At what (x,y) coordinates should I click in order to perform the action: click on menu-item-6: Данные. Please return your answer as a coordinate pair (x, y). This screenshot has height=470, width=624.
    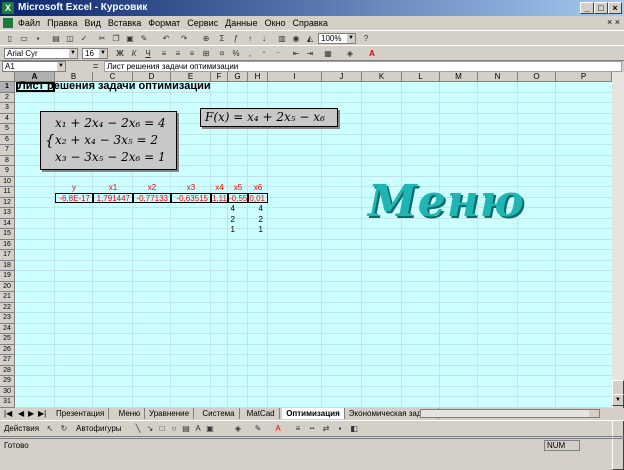
    Looking at the image, I should click on (241, 23).